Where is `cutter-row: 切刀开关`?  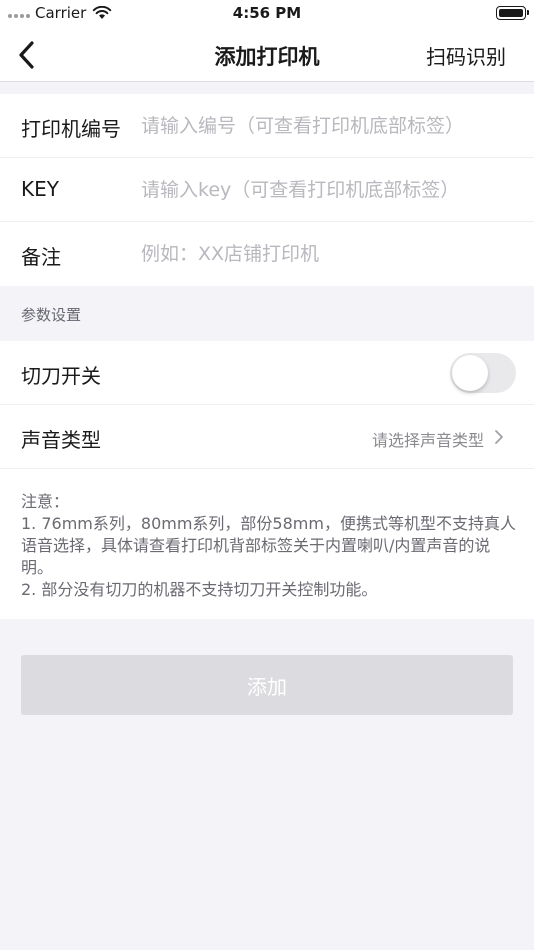
cutter-row: 切刀开关 is located at coordinates (267, 373).